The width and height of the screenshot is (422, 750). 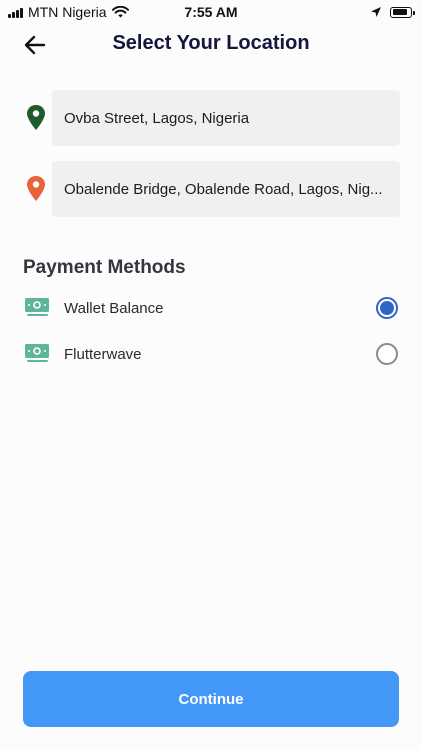 What do you see at coordinates (211, 699) in the screenshot?
I see `continue-button: Continue` at bounding box center [211, 699].